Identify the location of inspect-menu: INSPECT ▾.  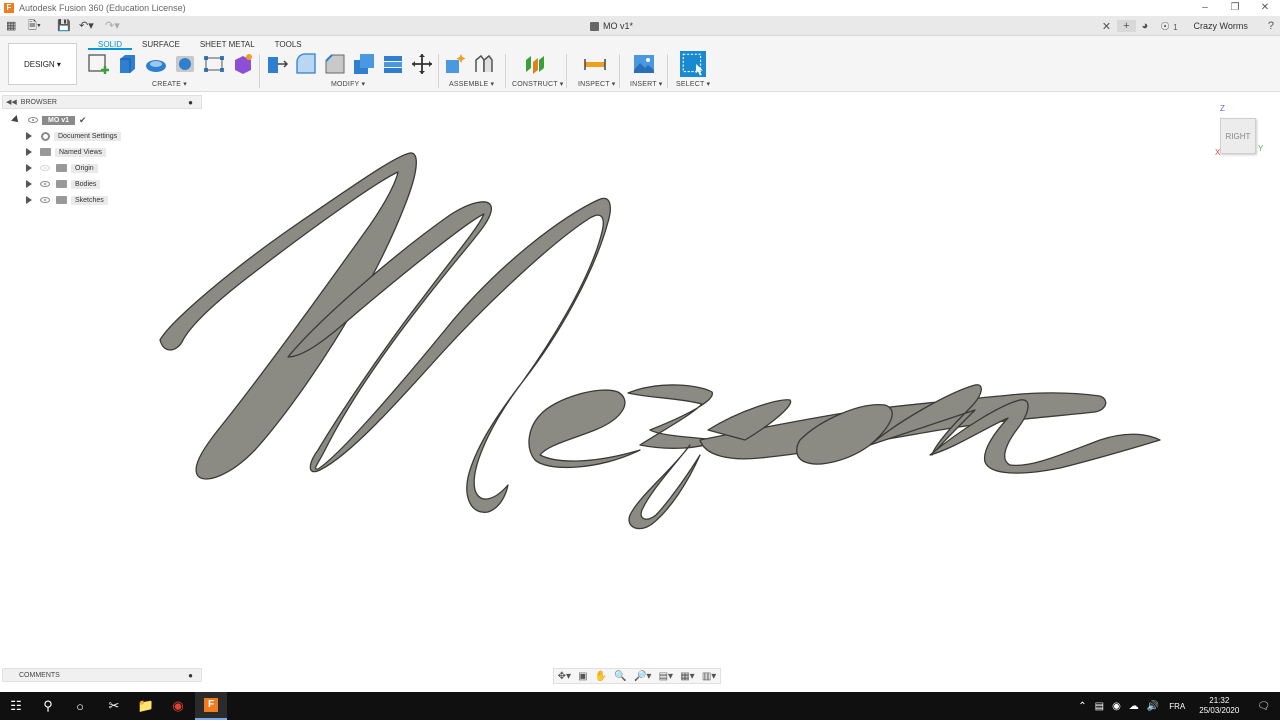
(596, 84).